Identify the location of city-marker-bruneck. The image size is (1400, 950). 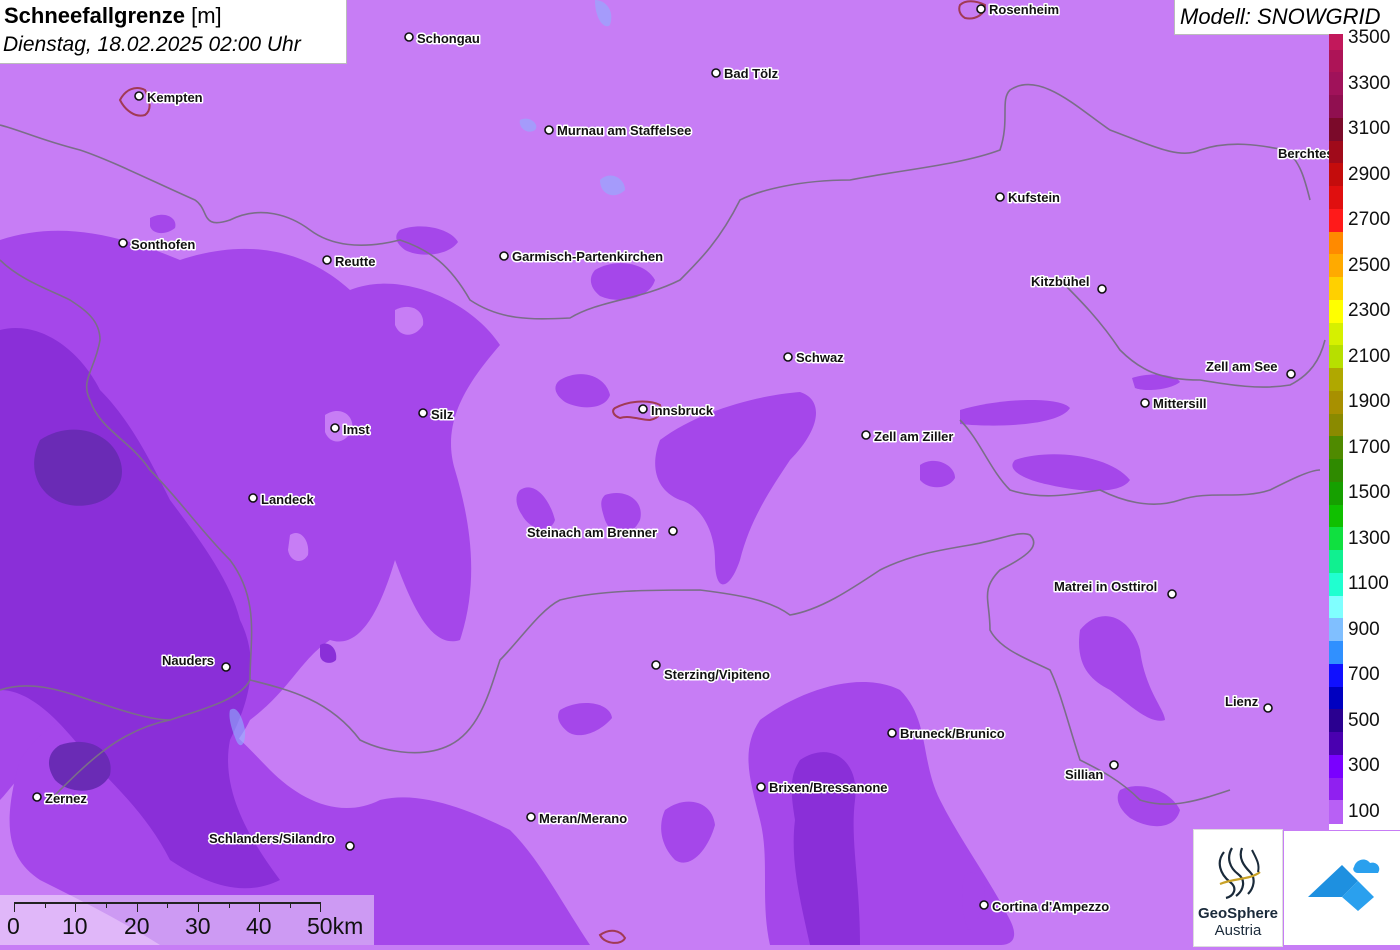
(892, 733).